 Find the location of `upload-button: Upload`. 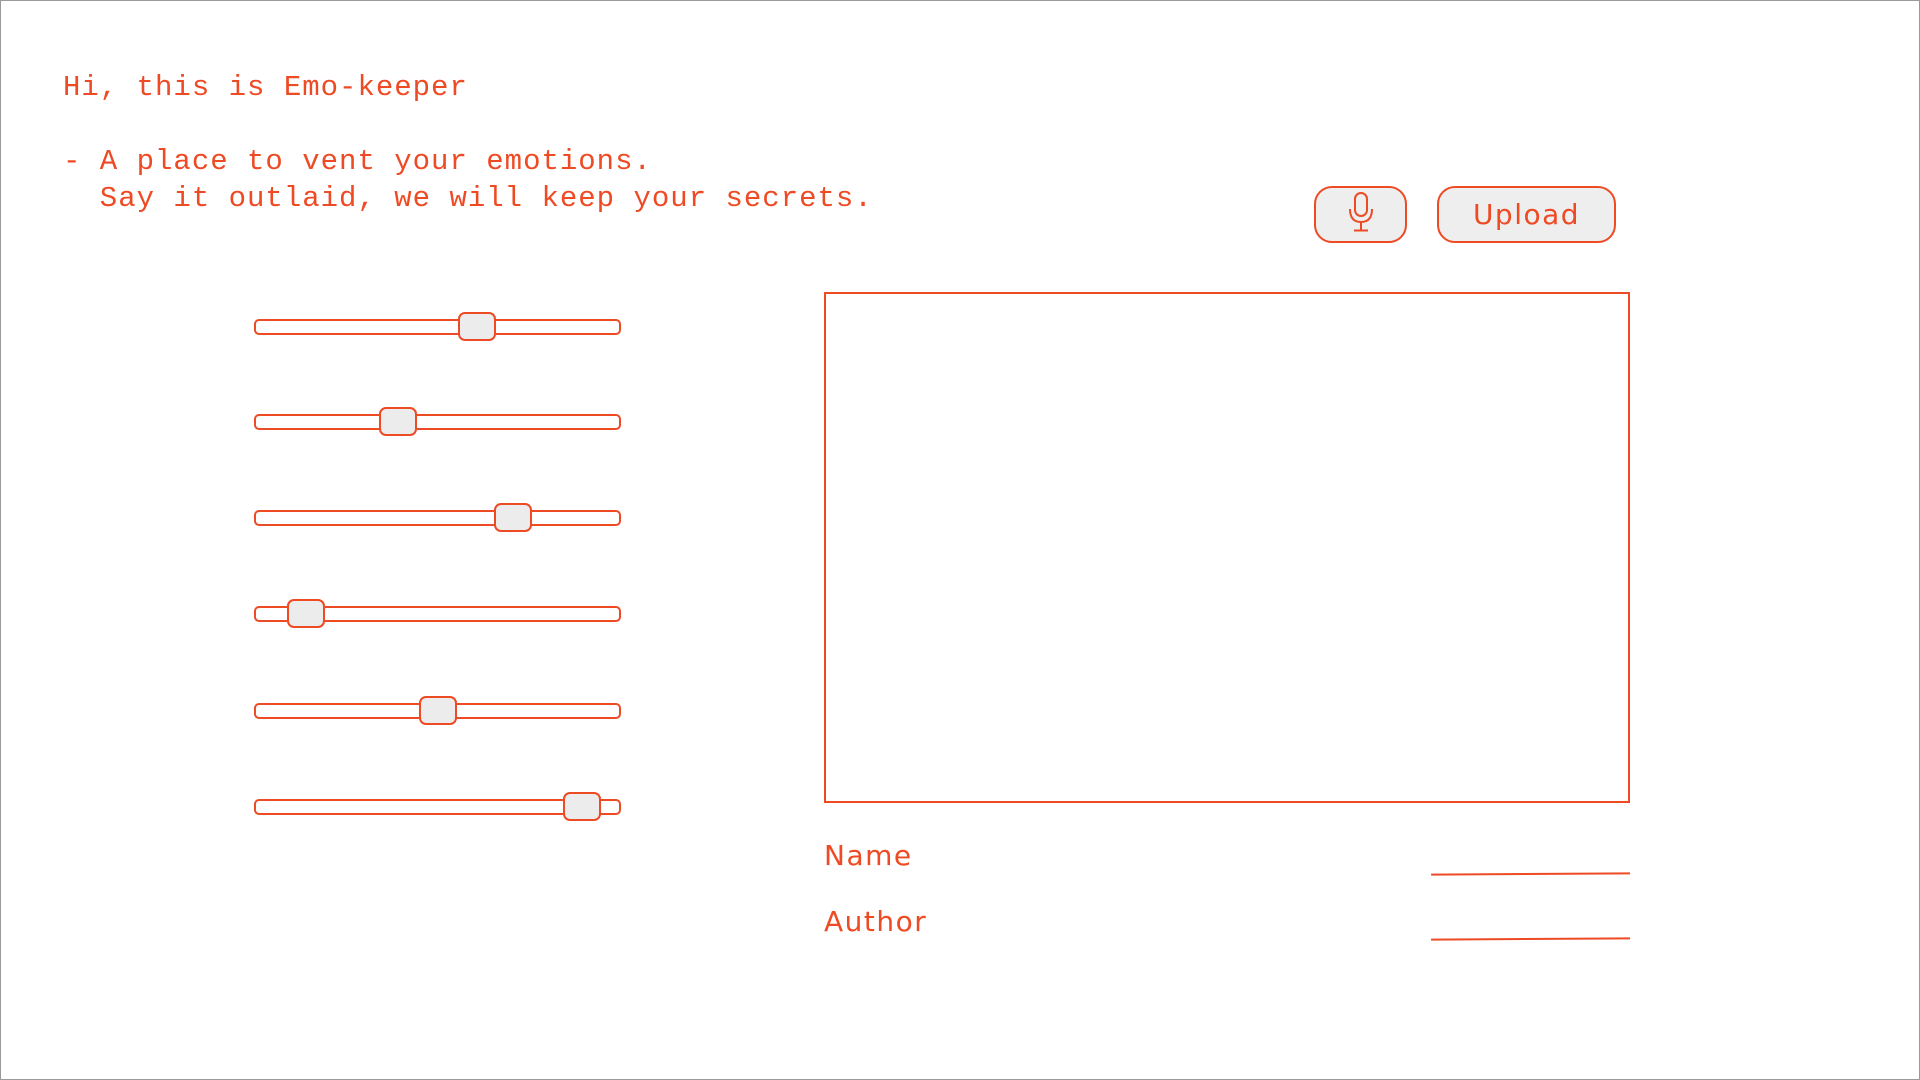

upload-button: Upload is located at coordinates (1526, 214).